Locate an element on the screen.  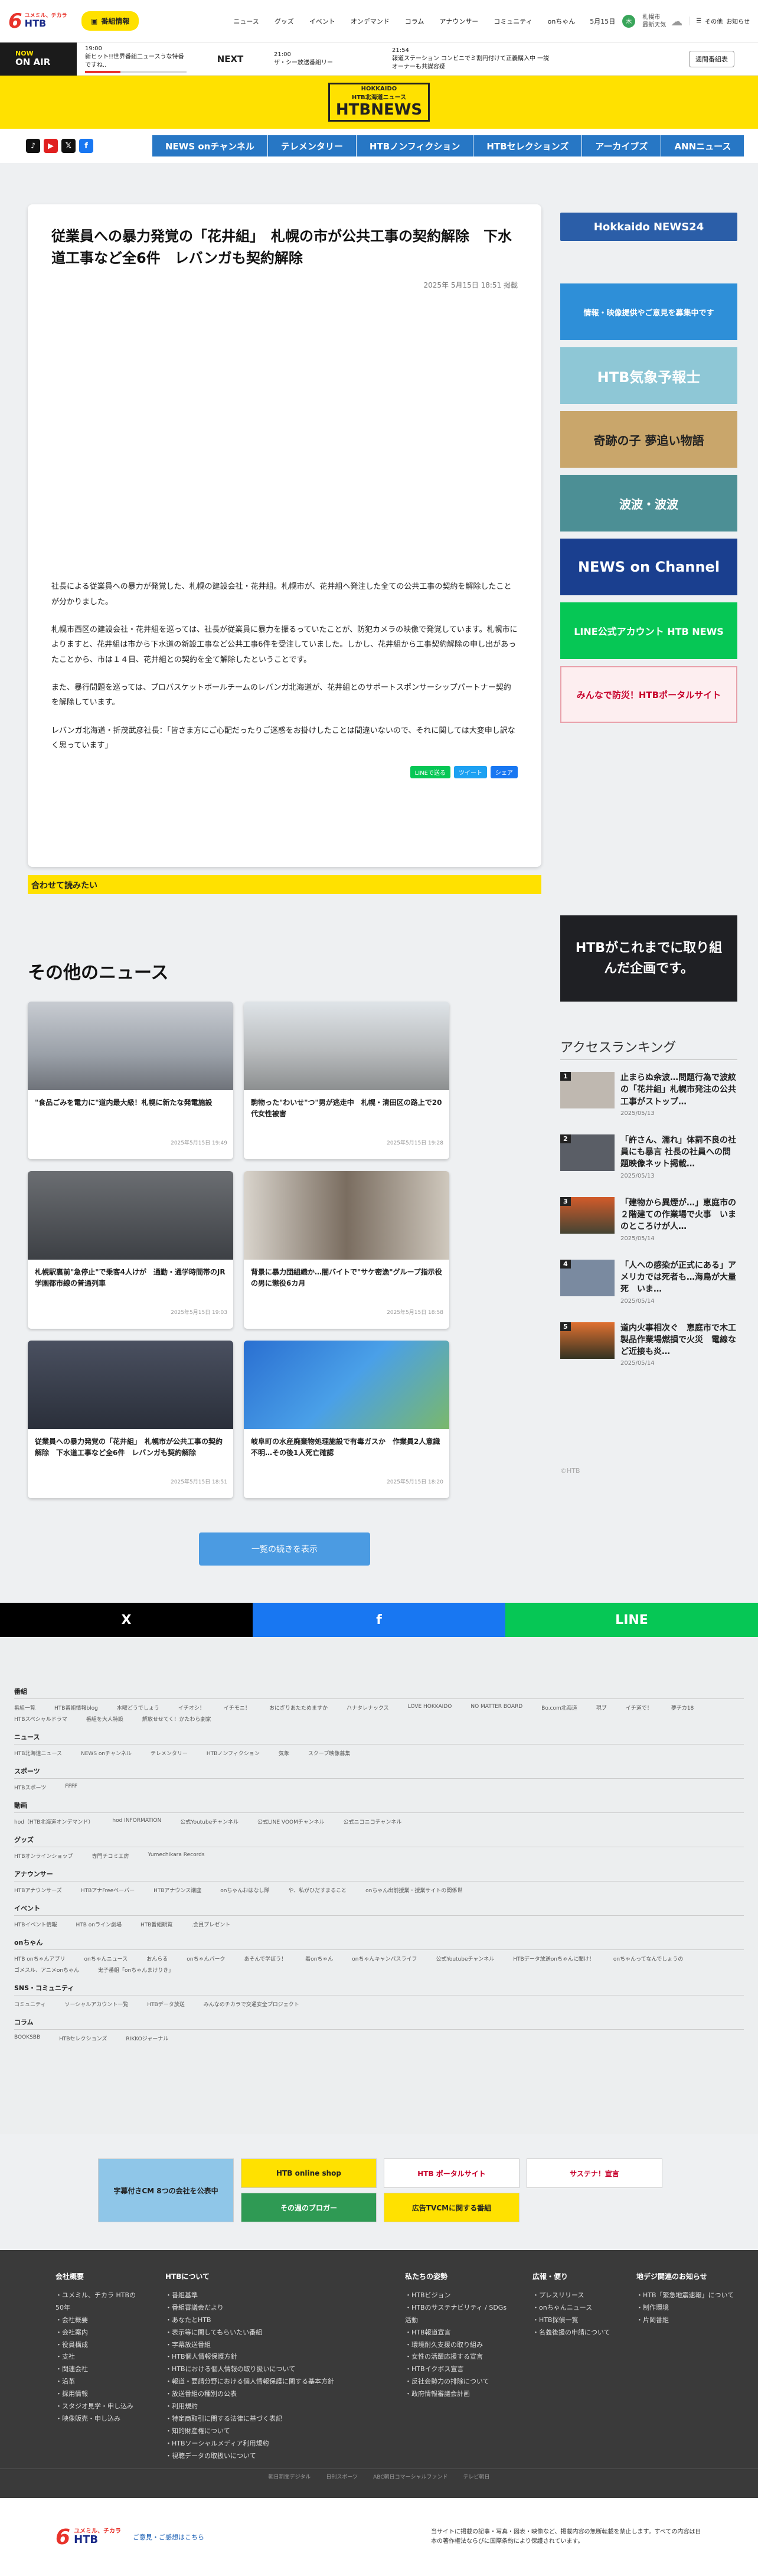
menu-icon: ☰ is located at coordinates (698, 21).